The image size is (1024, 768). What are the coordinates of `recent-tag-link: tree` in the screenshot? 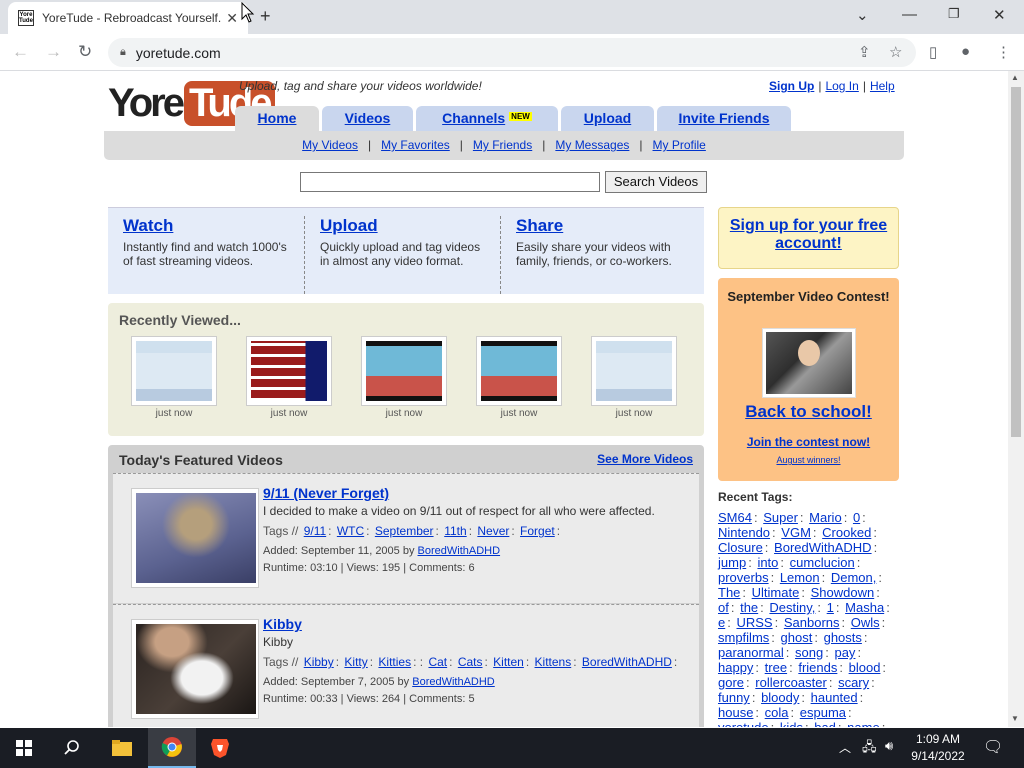 It's located at (776, 667).